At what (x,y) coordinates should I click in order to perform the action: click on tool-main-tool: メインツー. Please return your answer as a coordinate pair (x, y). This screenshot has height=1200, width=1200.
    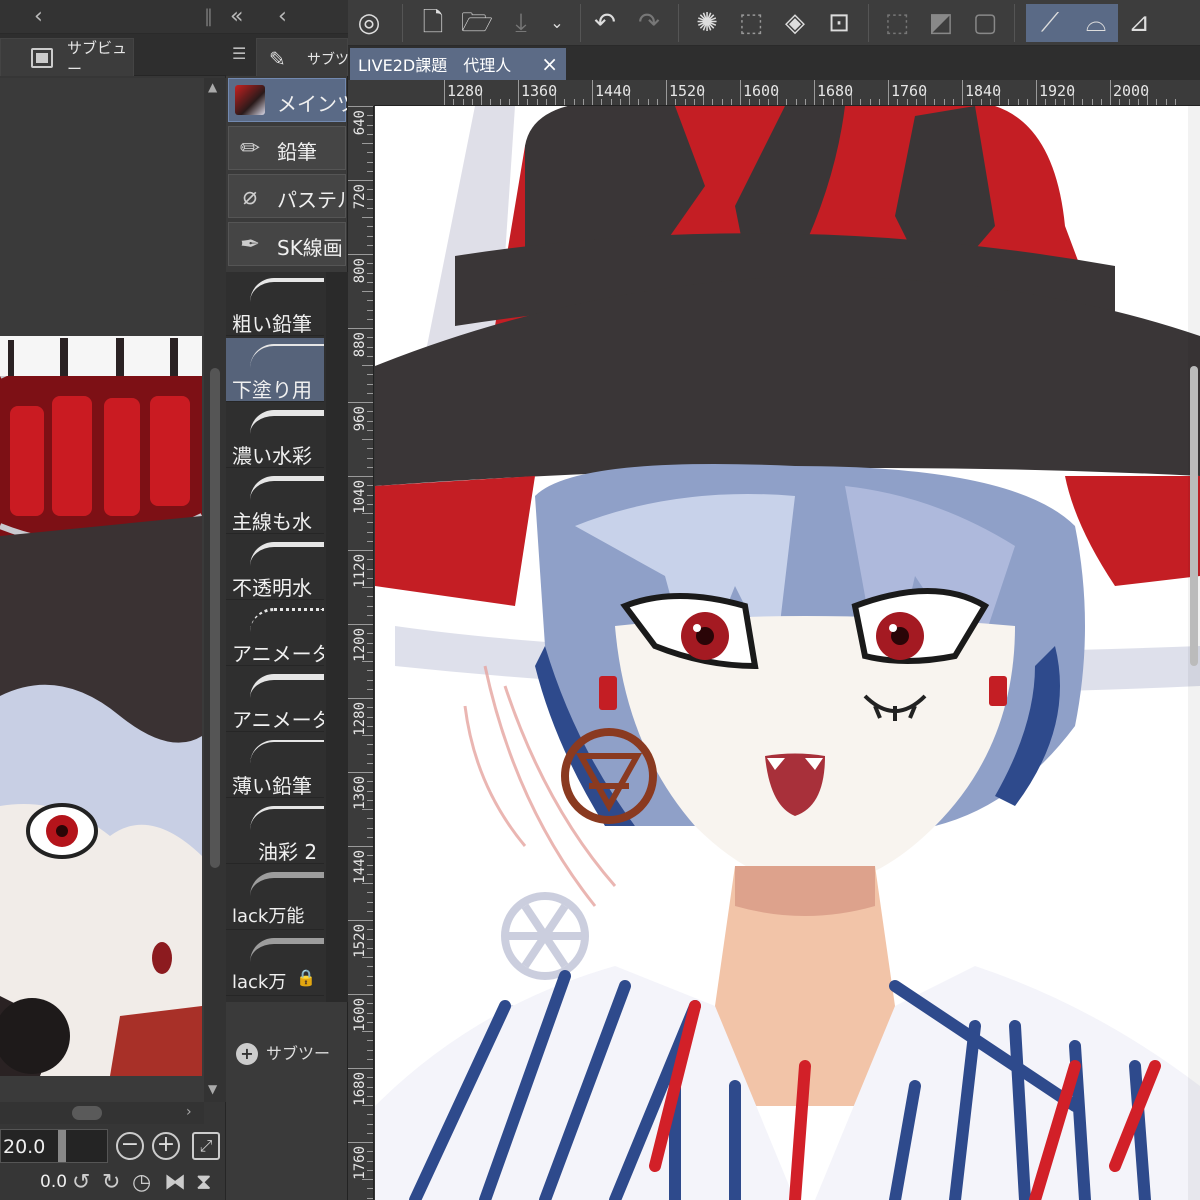
    Looking at the image, I should click on (287, 100).